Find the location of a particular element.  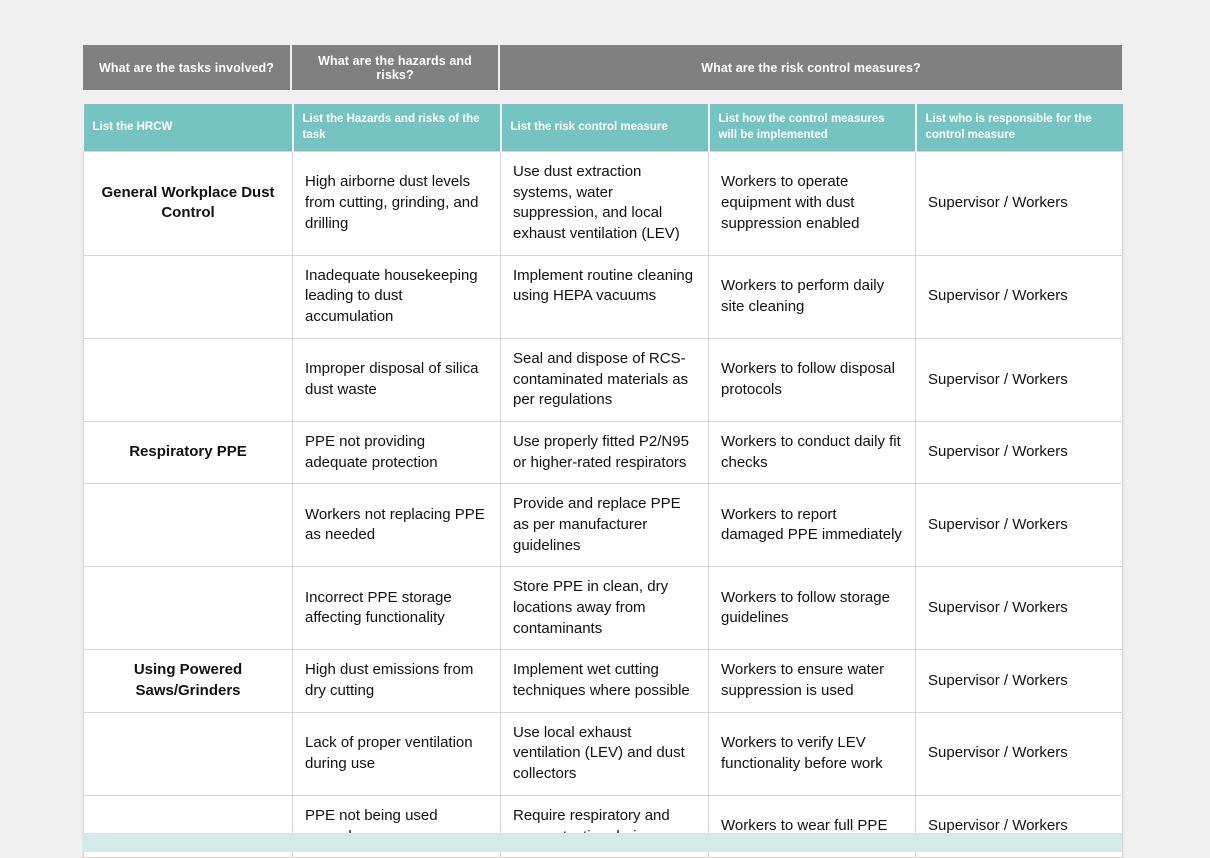

group-header-hazards: What are the hazards and risks? is located at coordinates (396, 67).